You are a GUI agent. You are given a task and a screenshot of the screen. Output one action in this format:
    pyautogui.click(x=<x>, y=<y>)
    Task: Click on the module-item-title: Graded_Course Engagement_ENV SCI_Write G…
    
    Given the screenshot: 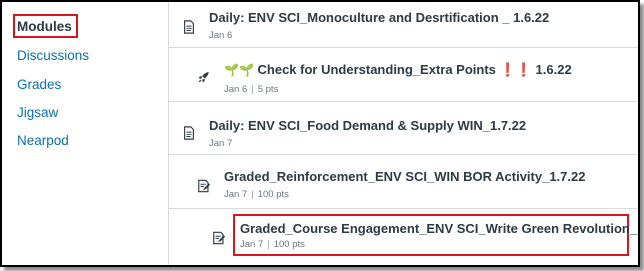 What is the action you would take?
    pyautogui.click(x=439, y=228)
    